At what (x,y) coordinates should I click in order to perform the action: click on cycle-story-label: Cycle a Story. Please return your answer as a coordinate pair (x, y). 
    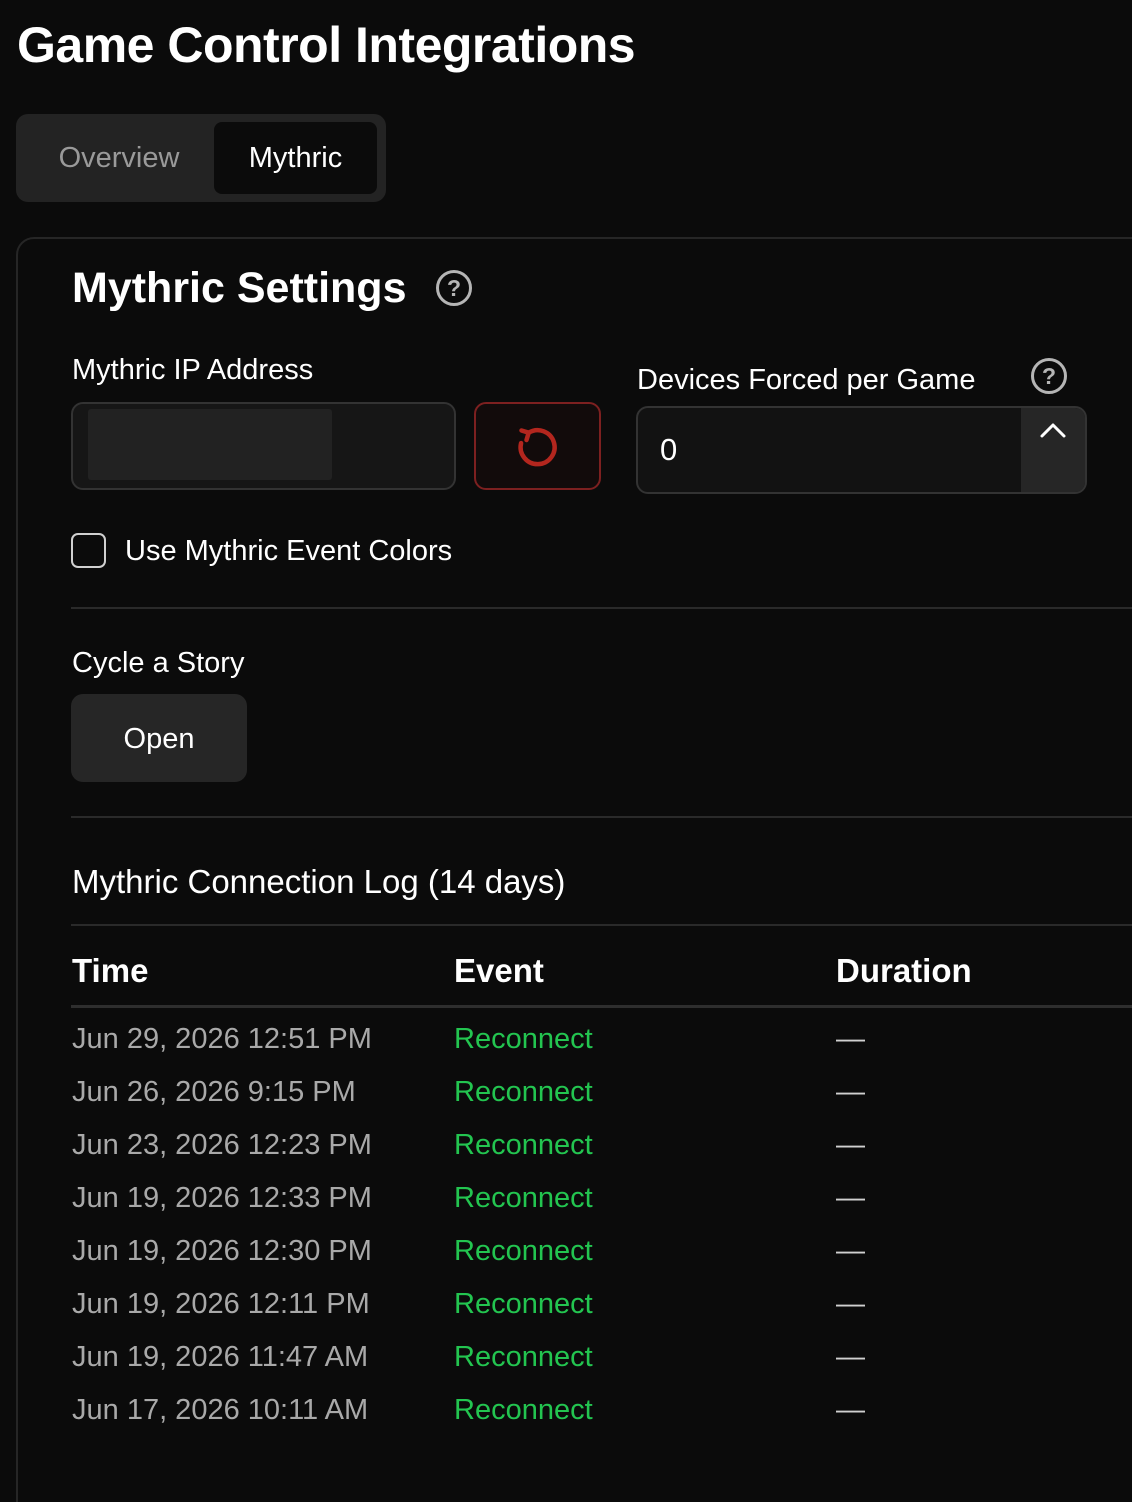
    Looking at the image, I should click on (158, 663).